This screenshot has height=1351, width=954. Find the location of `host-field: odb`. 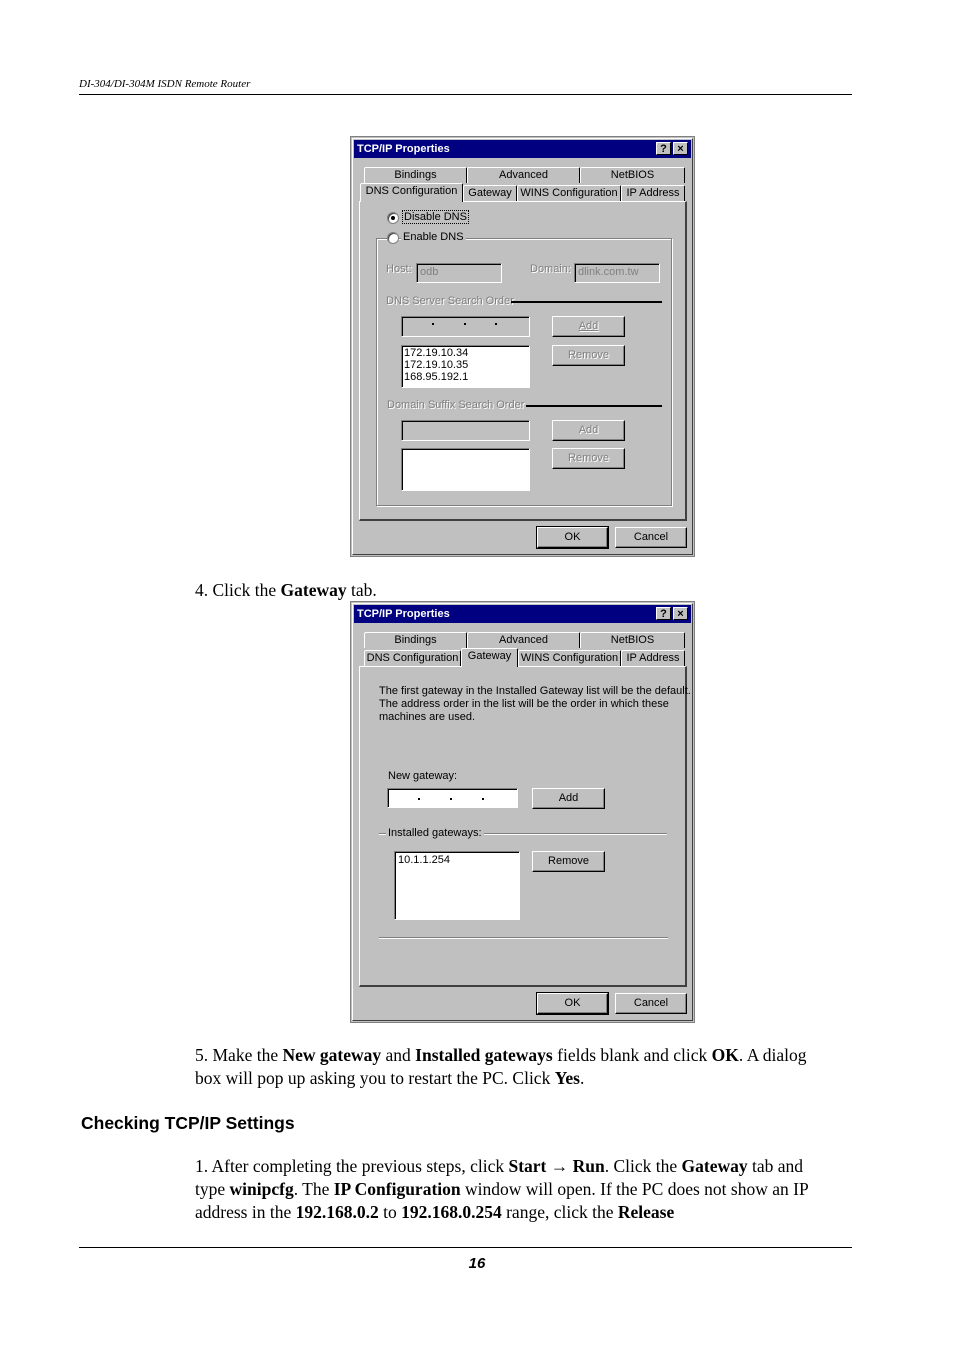

host-field: odb is located at coordinates (459, 273).